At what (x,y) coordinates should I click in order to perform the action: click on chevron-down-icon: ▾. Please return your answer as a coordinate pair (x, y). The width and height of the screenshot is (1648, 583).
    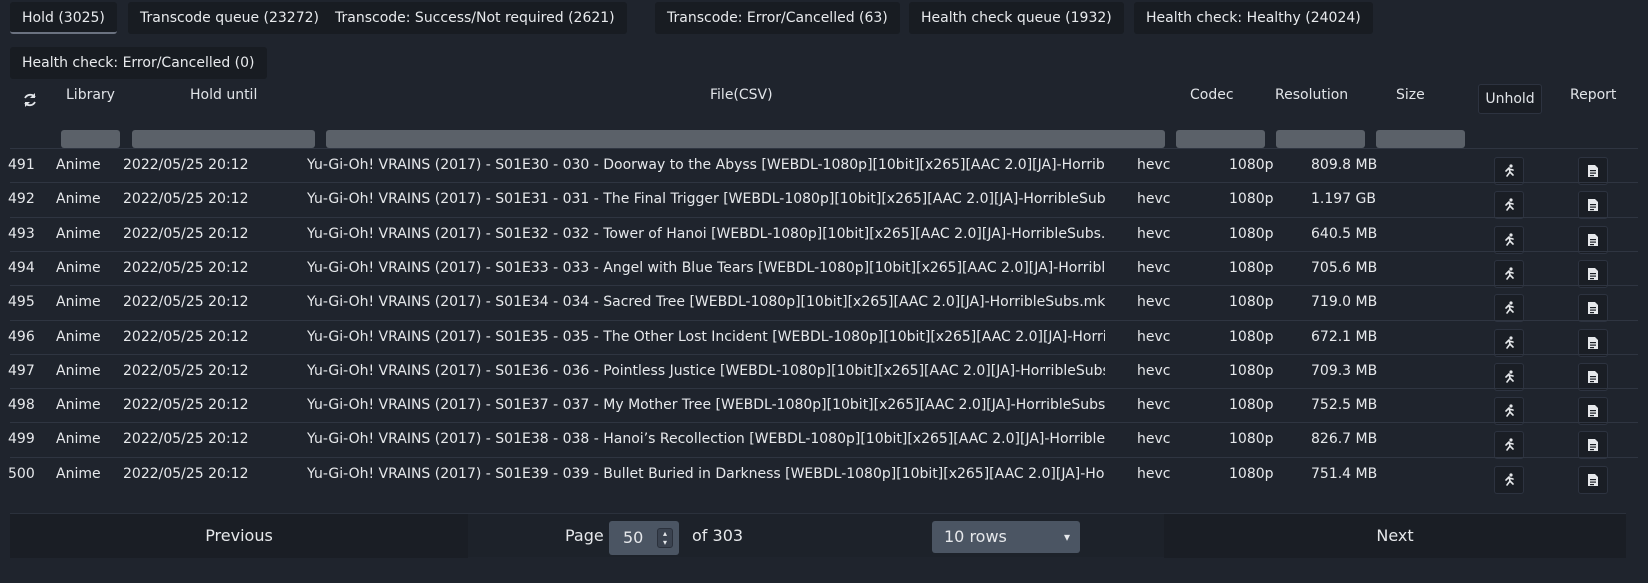
    Looking at the image, I should click on (1066, 537).